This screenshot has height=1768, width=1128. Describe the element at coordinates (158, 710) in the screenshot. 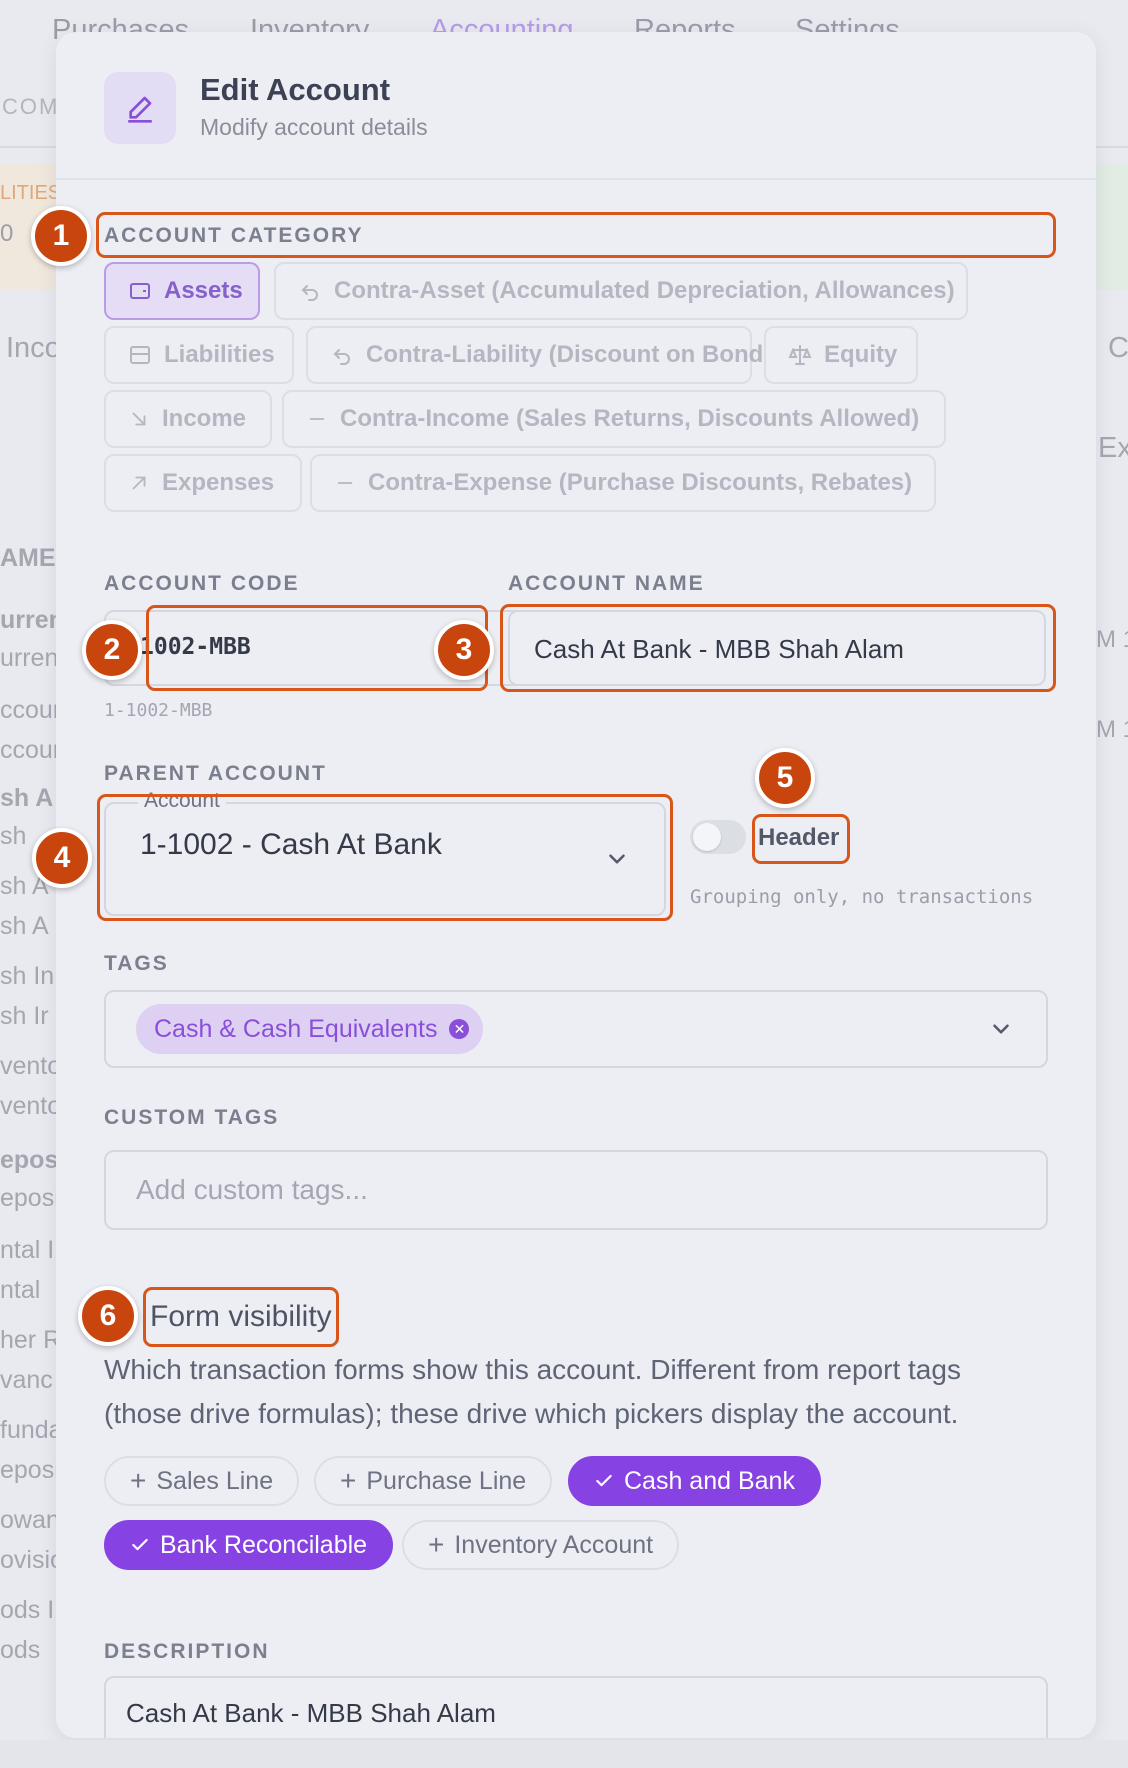

I see `account-code-hint: 1-1002-MBB` at that location.